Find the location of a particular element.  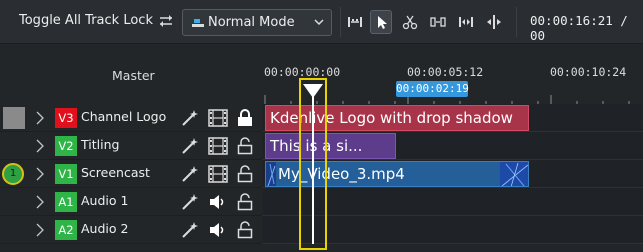

mode-switch-icon is located at coordinates (166, 21).